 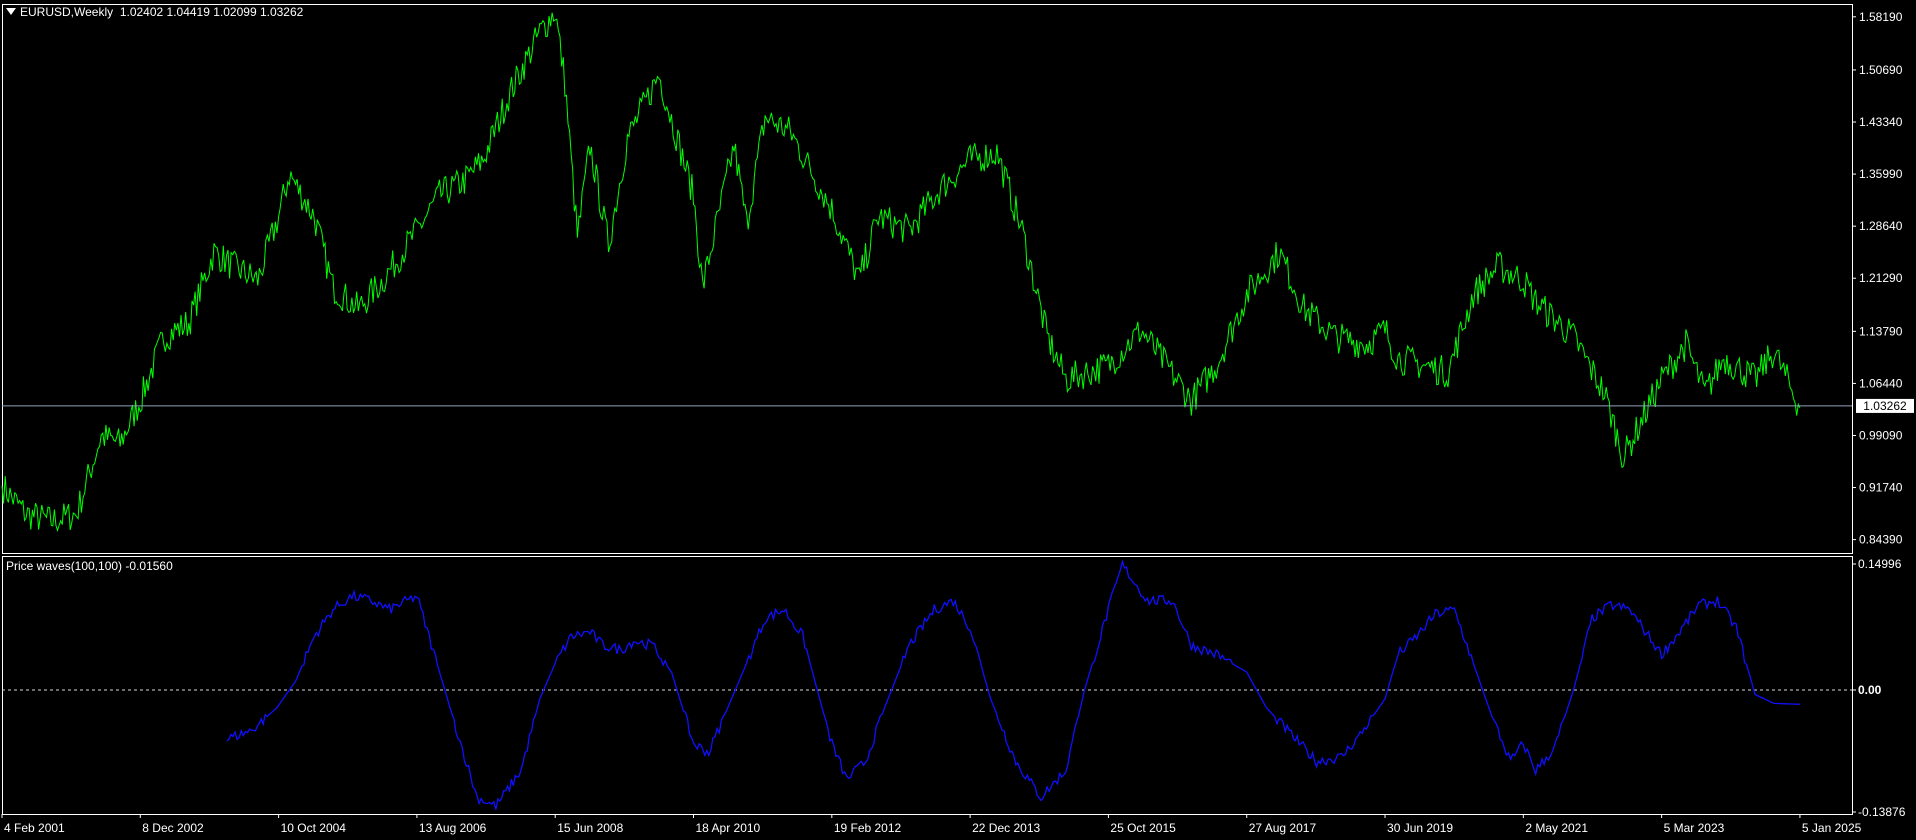 What do you see at coordinates (64, 566) in the screenshot?
I see `indicator-label: Price waves(100,100)` at bounding box center [64, 566].